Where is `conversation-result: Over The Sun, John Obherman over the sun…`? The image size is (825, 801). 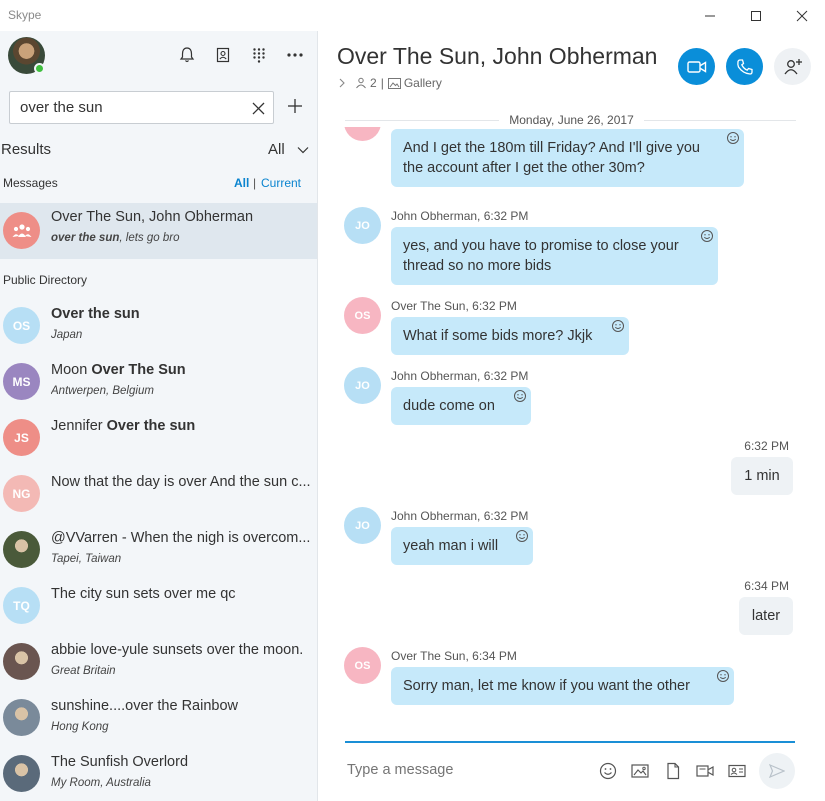 conversation-result: Over The Sun, John Obherman over the sun… is located at coordinates (159, 231).